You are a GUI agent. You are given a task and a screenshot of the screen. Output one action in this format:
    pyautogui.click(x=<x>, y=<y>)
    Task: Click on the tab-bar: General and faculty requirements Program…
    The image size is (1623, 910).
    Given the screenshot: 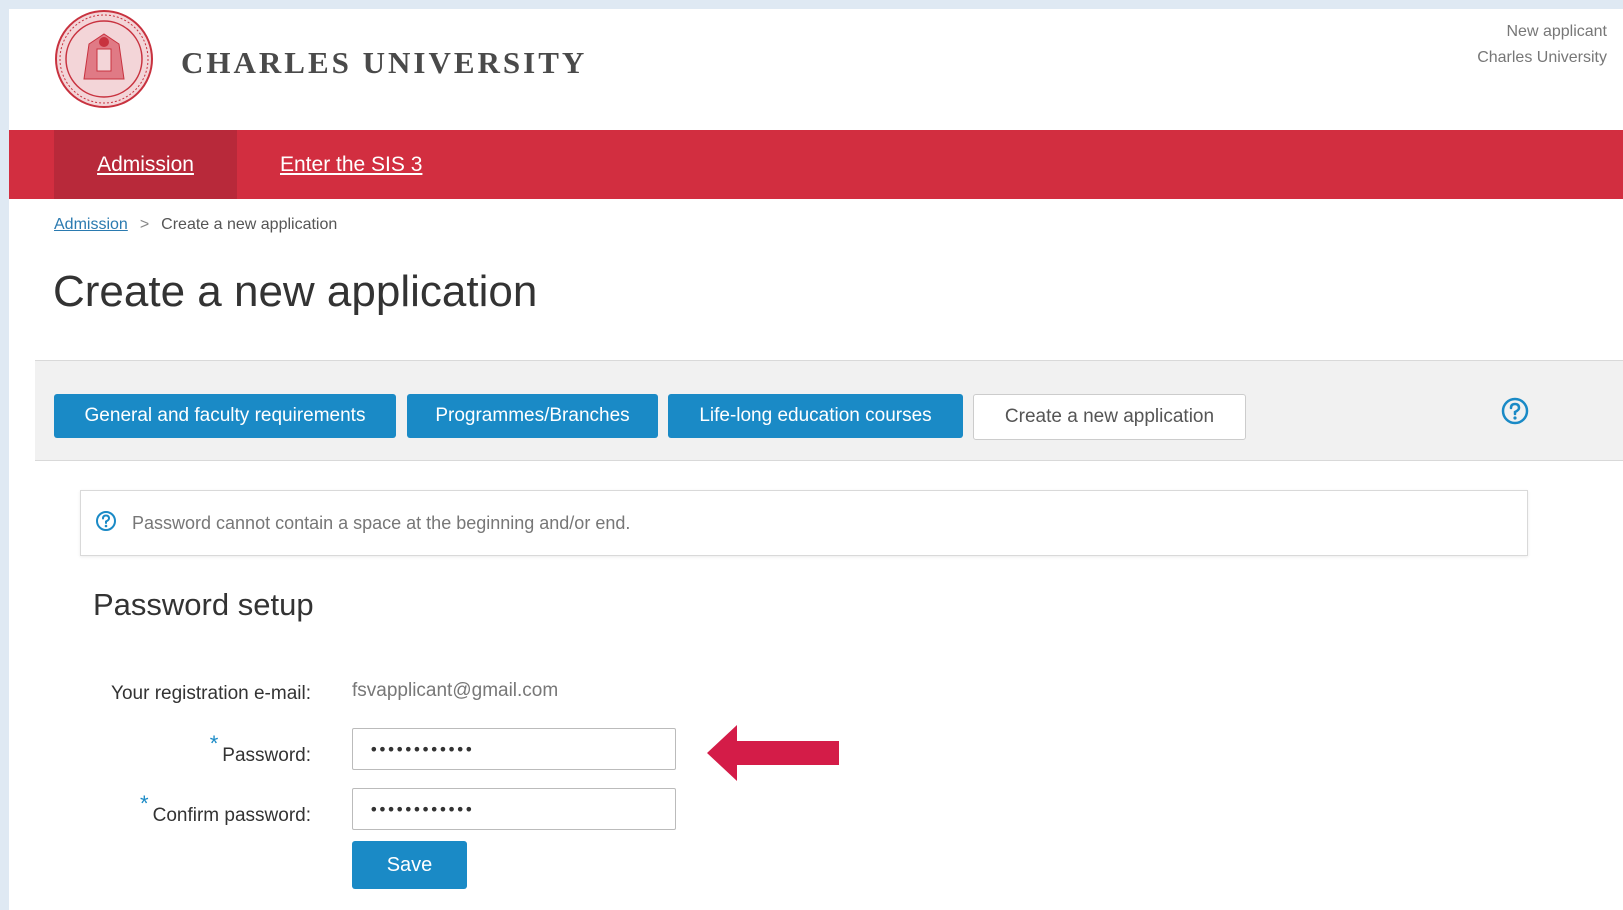 What is the action you would take?
    pyautogui.click(x=829, y=410)
    